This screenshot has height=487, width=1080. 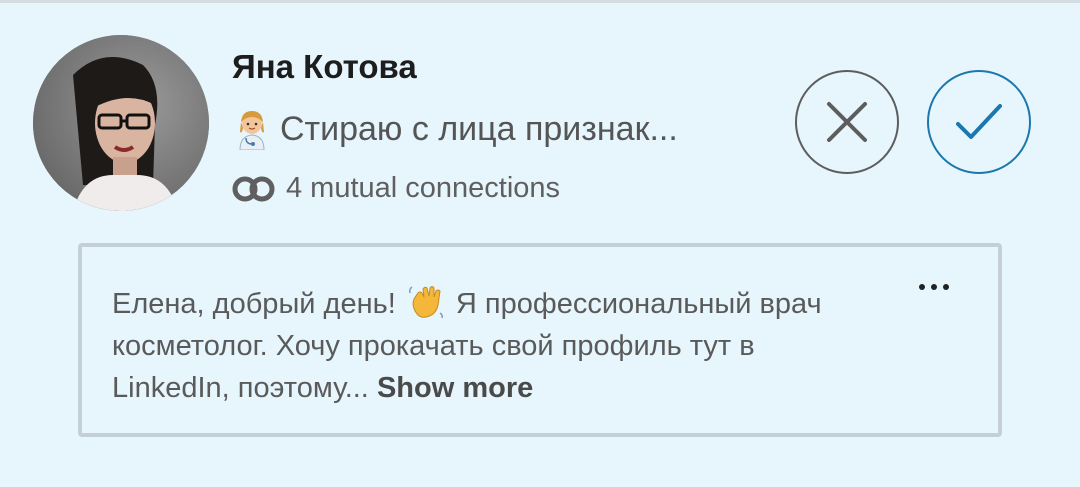 I want to click on accept-button, so click(x=979, y=122).